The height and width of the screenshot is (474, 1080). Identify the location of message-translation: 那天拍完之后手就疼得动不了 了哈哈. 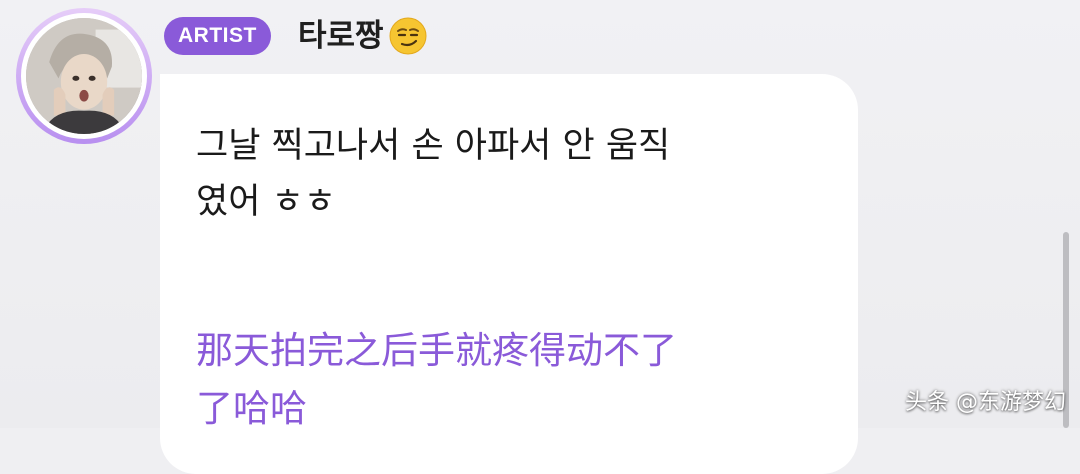
(506, 380).